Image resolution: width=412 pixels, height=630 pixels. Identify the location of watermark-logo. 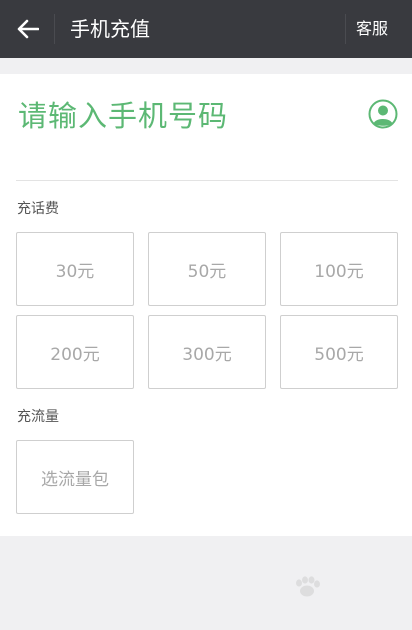
(348, 594).